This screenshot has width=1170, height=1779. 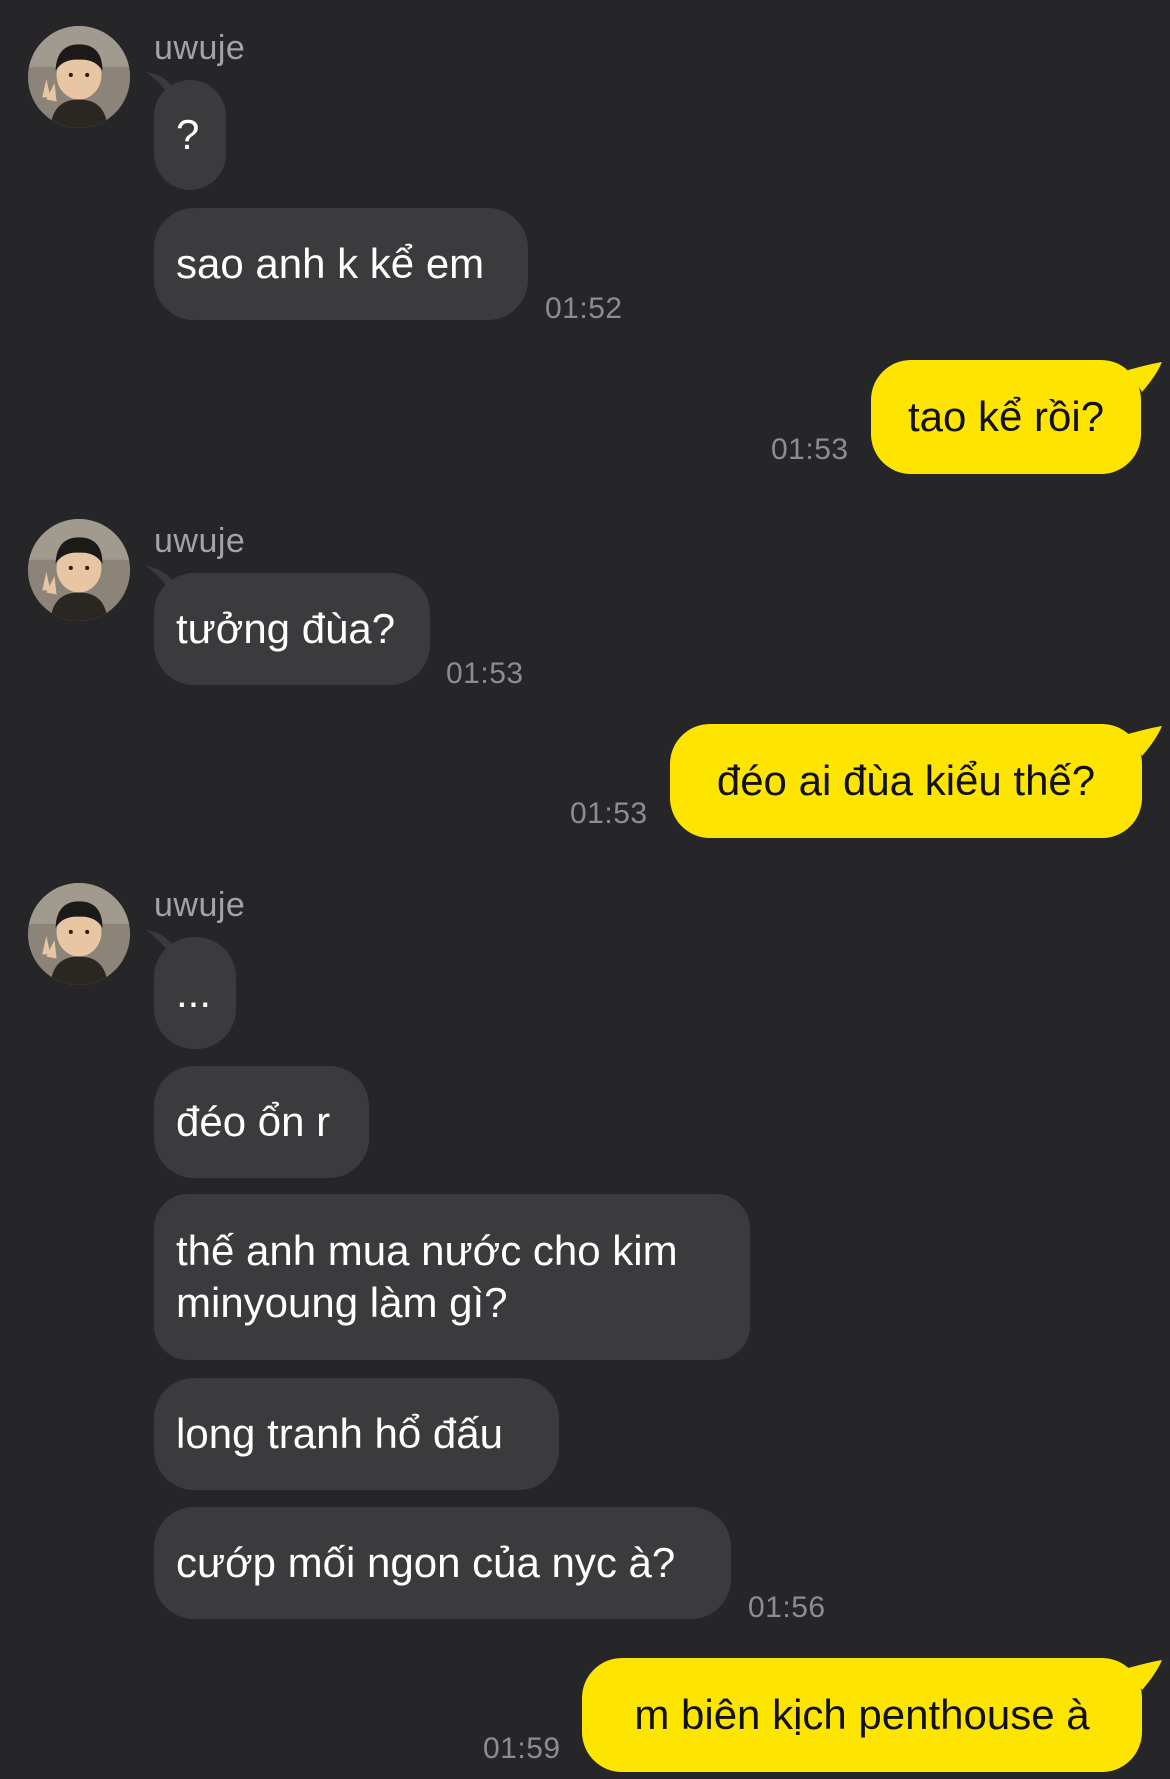 What do you see at coordinates (584, 308) in the screenshot?
I see `message-timestamp: 01:52` at bounding box center [584, 308].